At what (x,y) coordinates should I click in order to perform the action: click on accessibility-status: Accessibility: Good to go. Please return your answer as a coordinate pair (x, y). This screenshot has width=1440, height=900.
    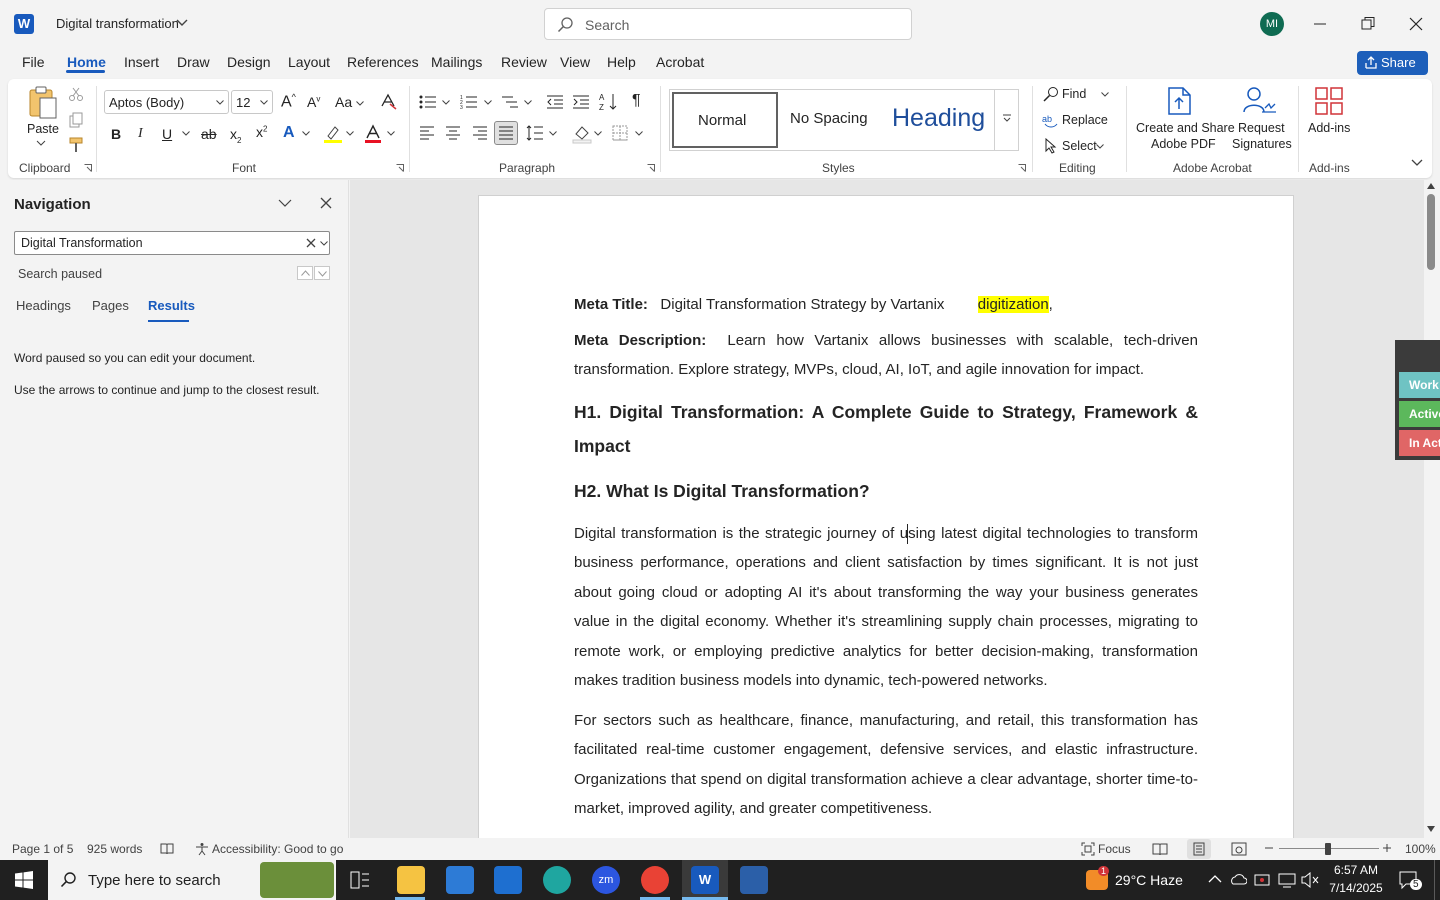
    Looking at the image, I should click on (277, 849).